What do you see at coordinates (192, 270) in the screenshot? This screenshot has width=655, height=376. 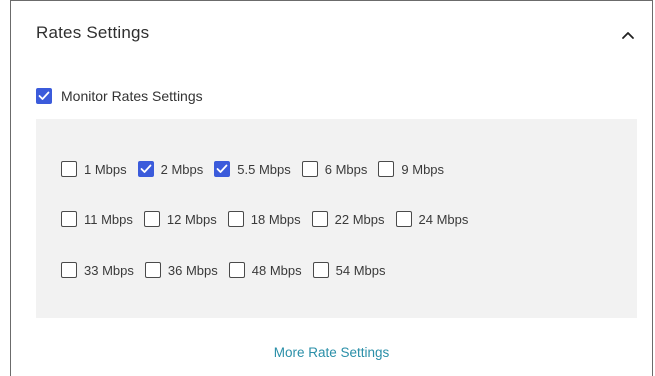 I see `rate-label: 36 Mbps` at bounding box center [192, 270].